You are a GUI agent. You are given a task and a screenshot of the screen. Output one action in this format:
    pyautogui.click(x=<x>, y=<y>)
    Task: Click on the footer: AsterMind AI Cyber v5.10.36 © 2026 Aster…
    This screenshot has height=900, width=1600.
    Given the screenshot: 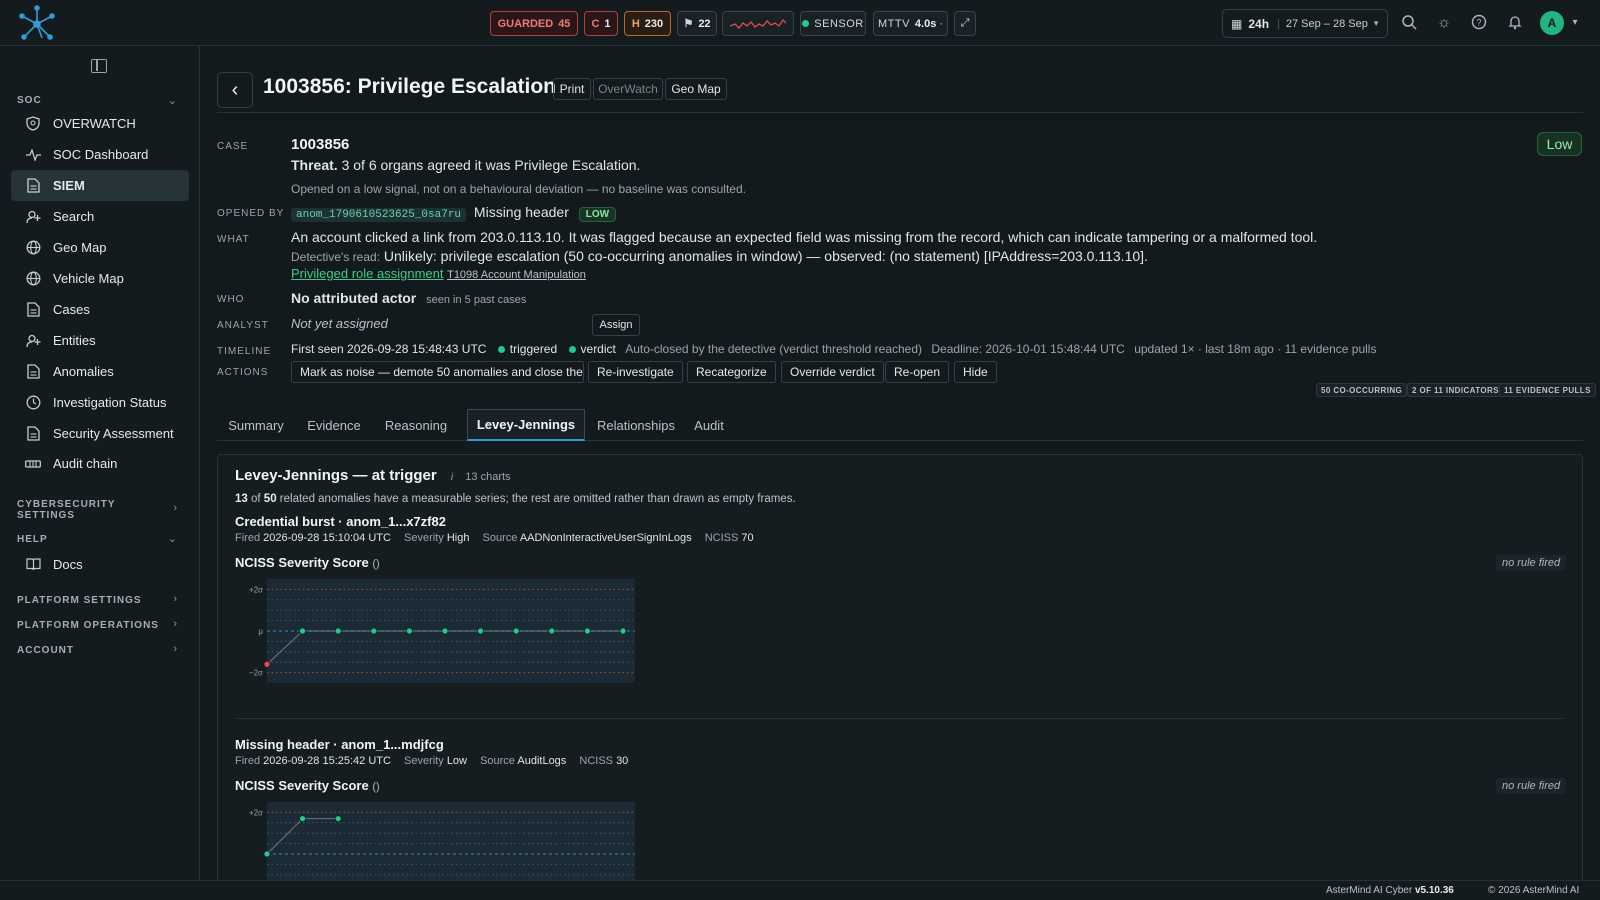 What is the action you would take?
    pyautogui.click(x=800, y=890)
    